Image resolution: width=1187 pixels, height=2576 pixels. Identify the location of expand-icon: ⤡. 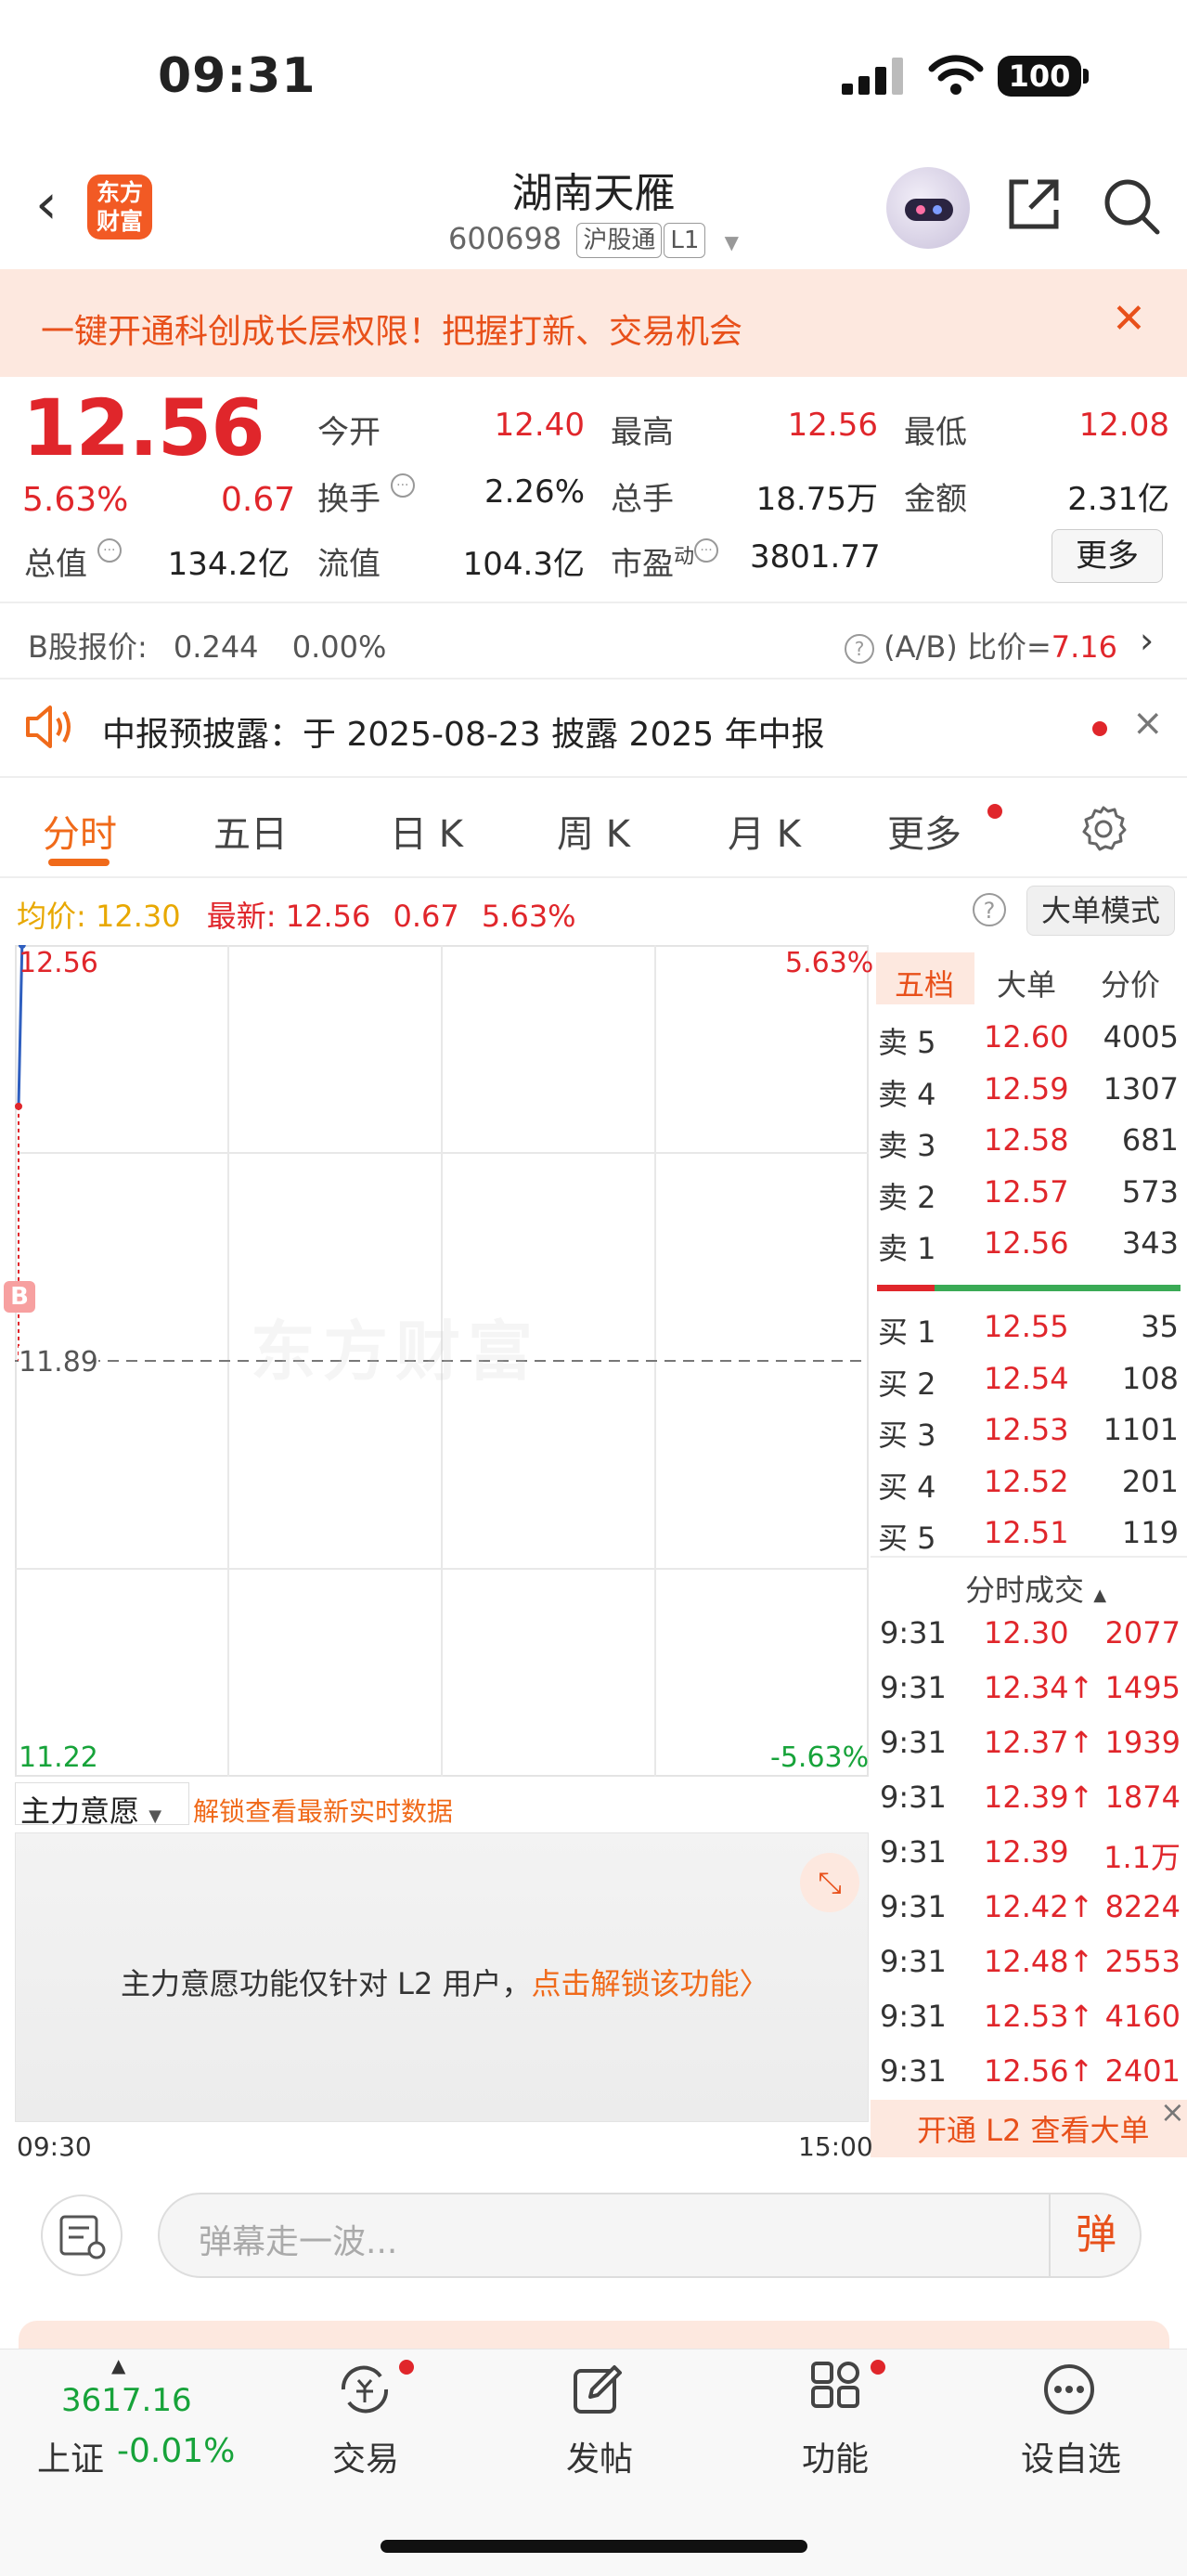
(829, 1882).